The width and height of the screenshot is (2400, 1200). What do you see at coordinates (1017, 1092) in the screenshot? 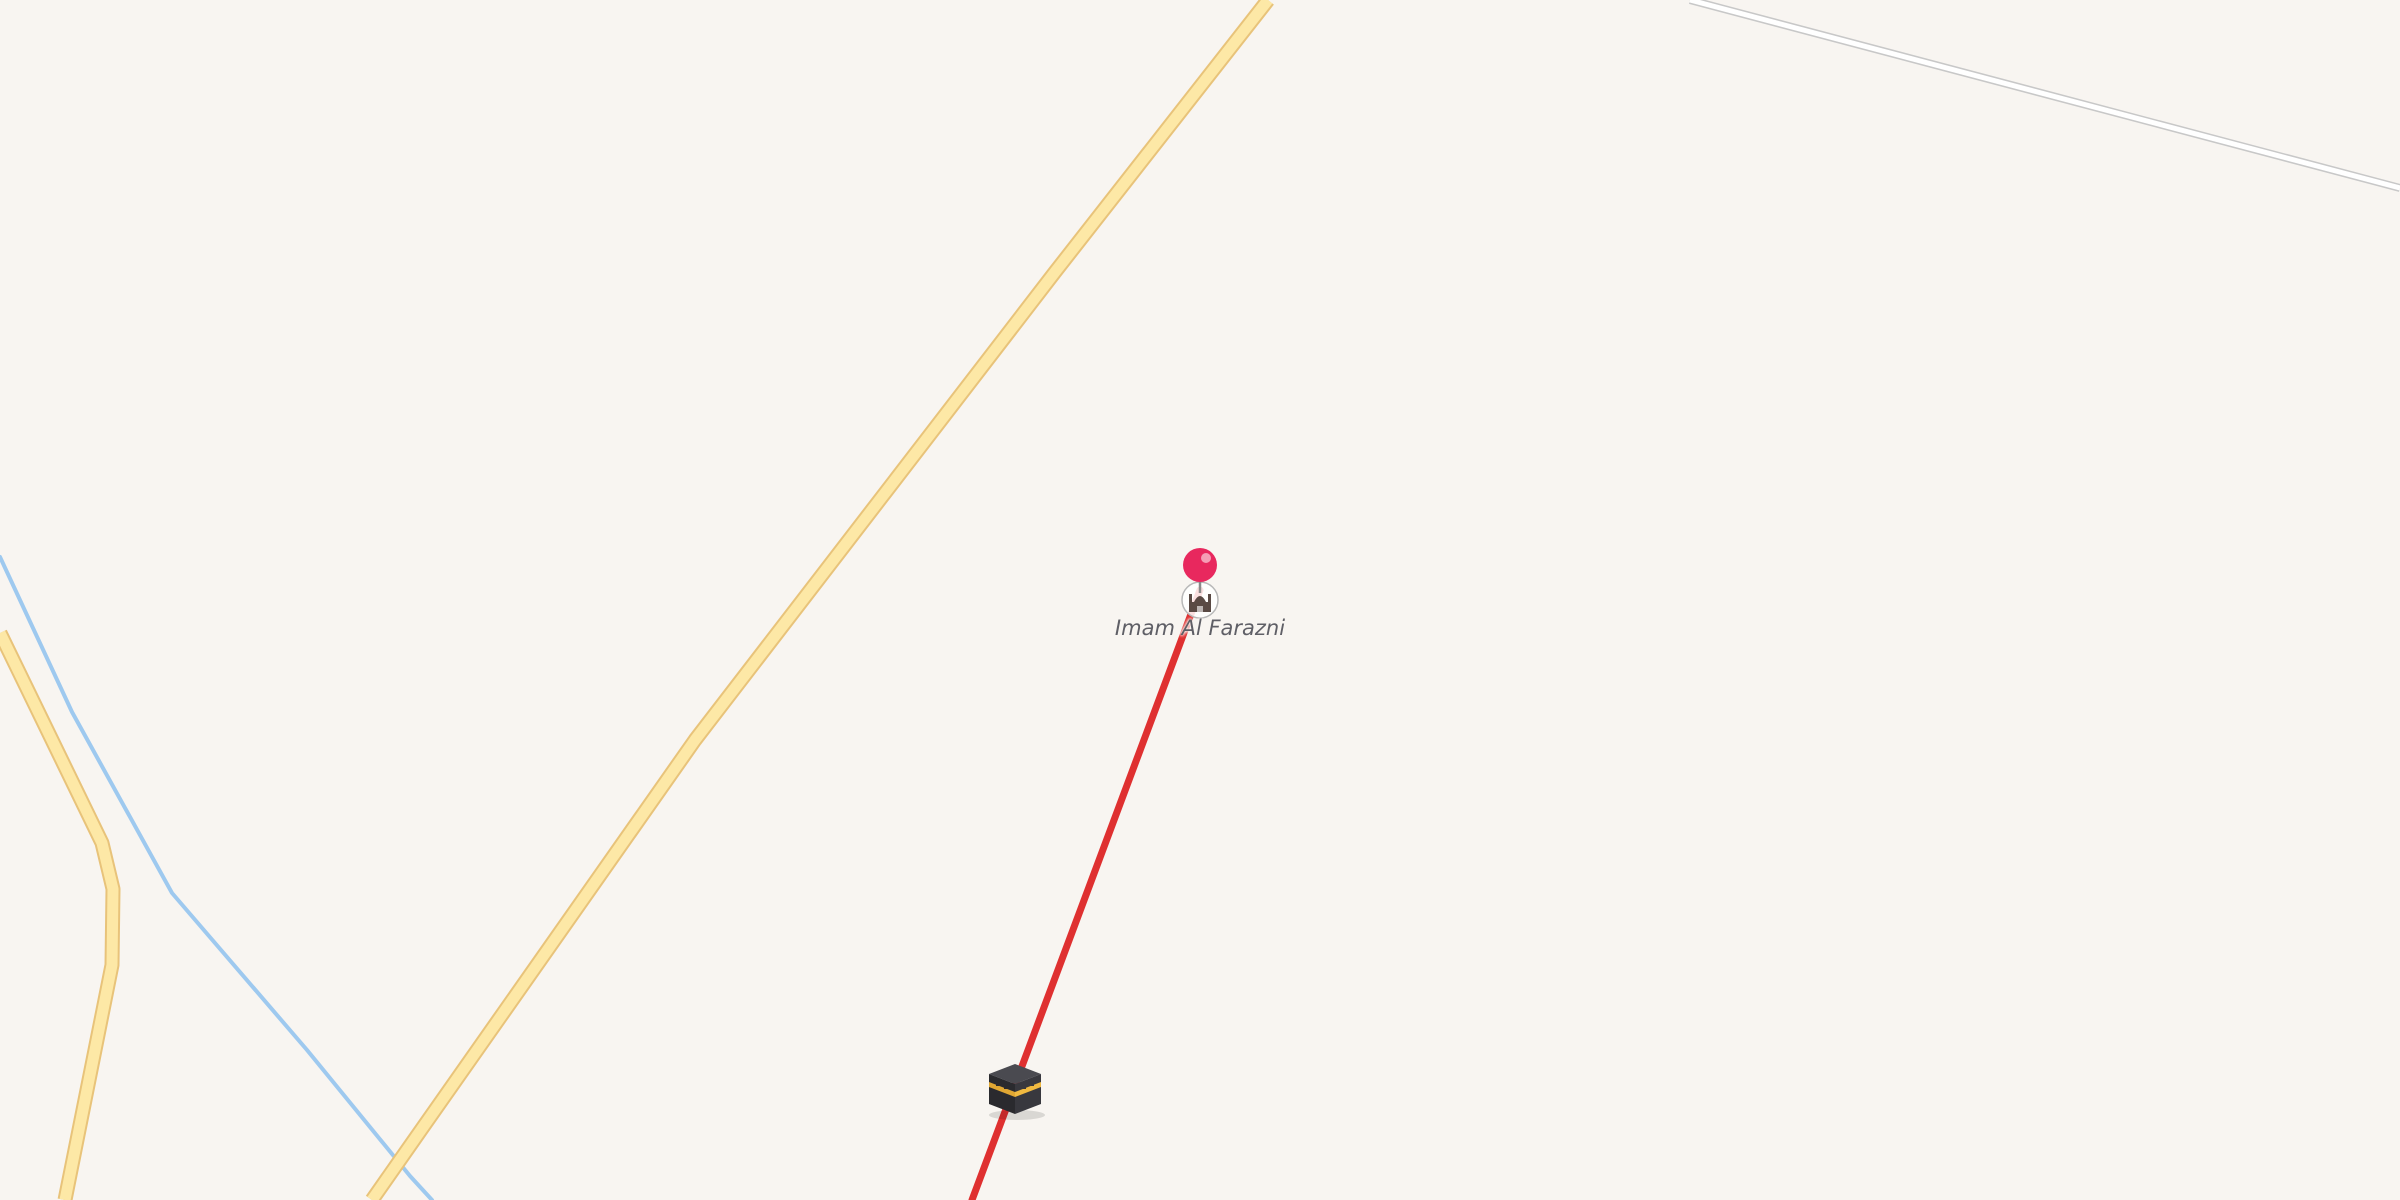
I see `kaaba-icon` at bounding box center [1017, 1092].